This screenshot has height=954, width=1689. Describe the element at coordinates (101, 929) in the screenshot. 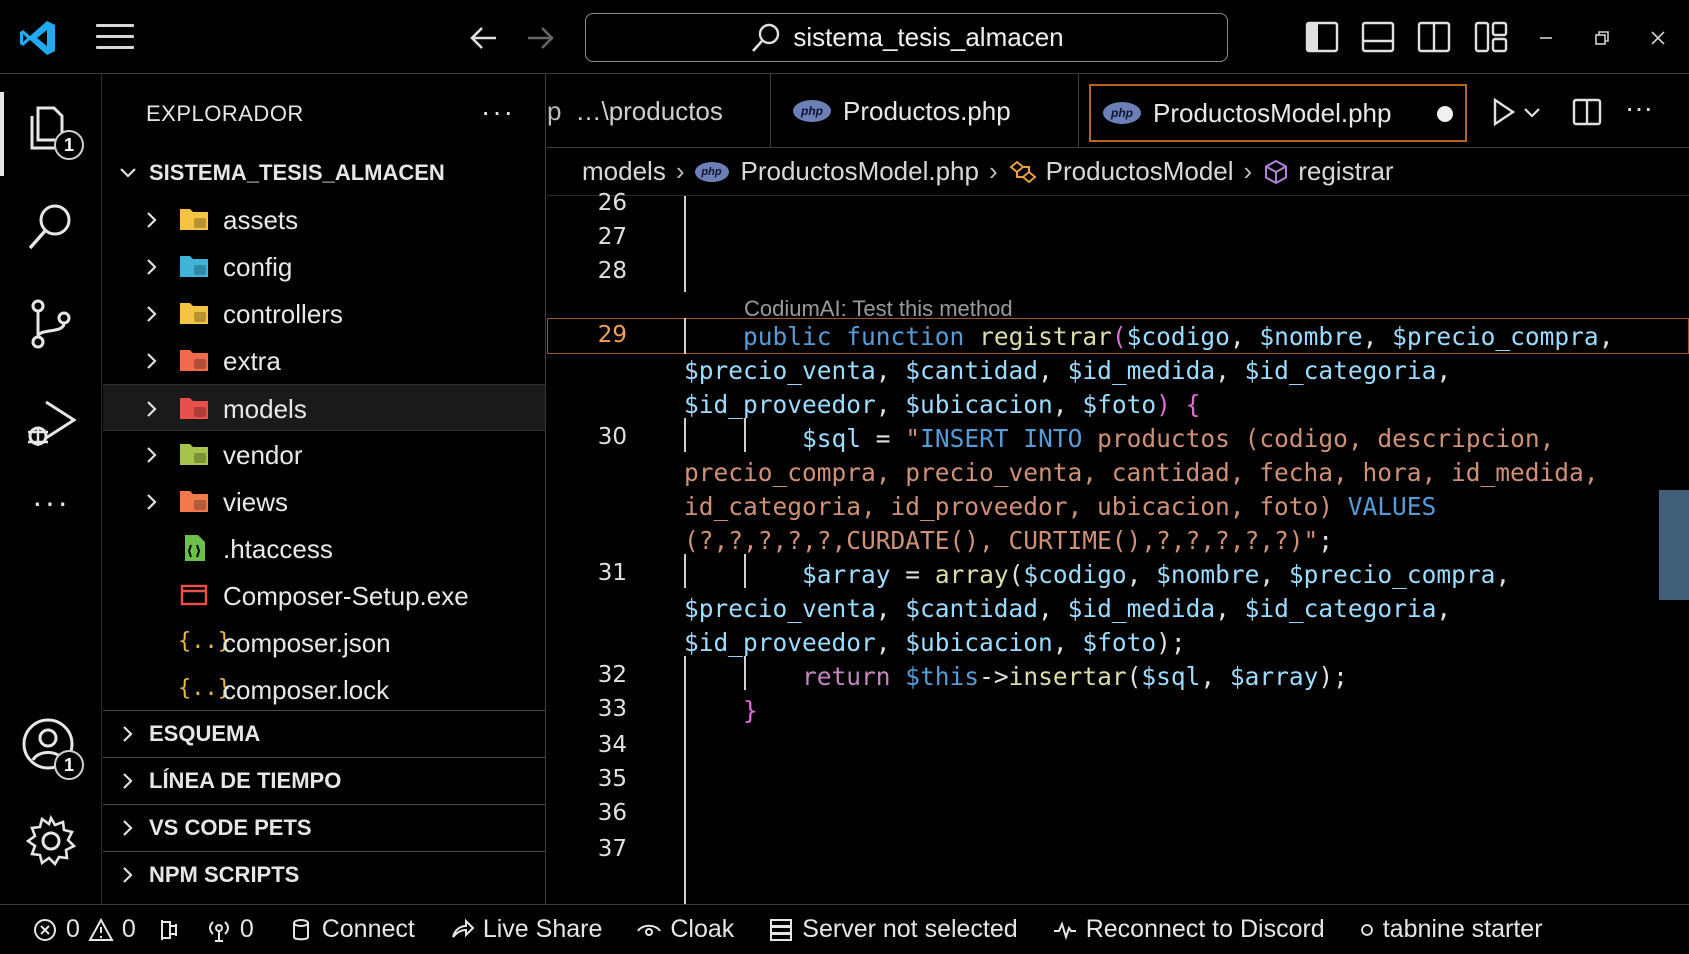

I see `warning-icon` at that location.